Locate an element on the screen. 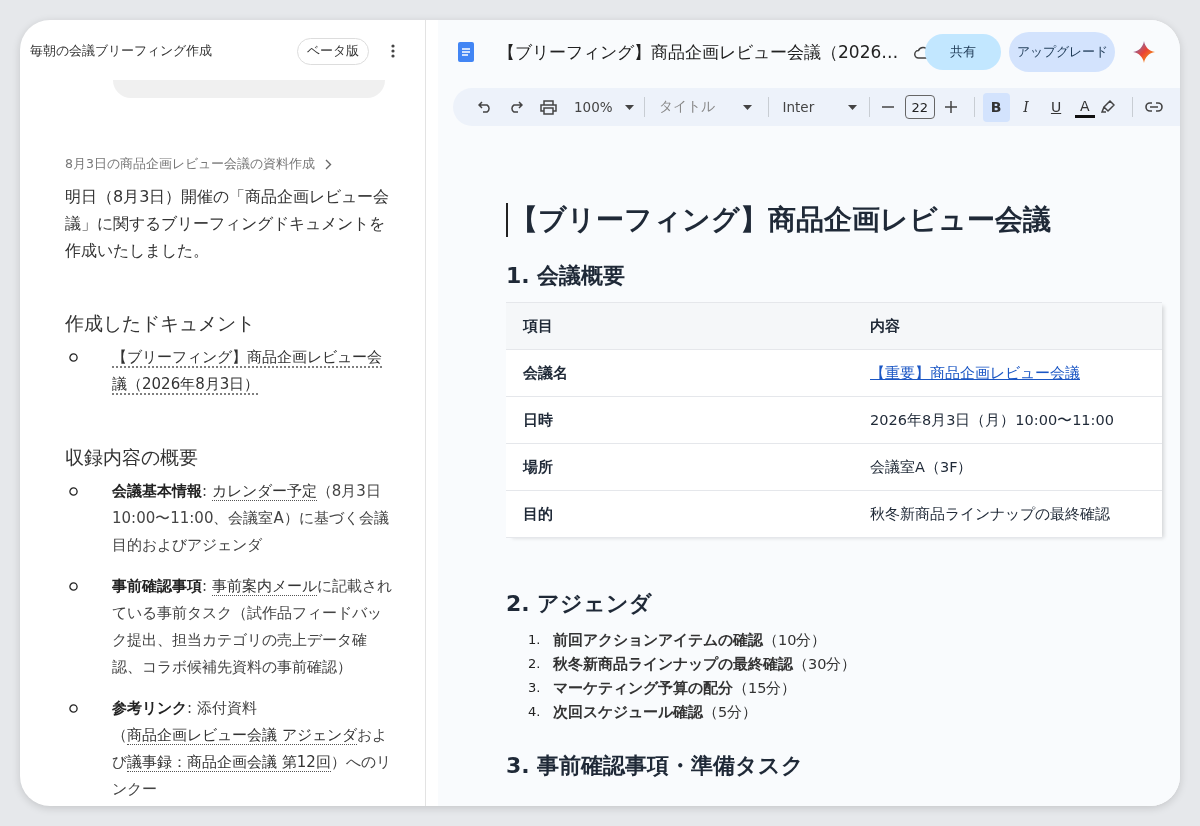  column-header: 内容 is located at coordinates (884, 326).